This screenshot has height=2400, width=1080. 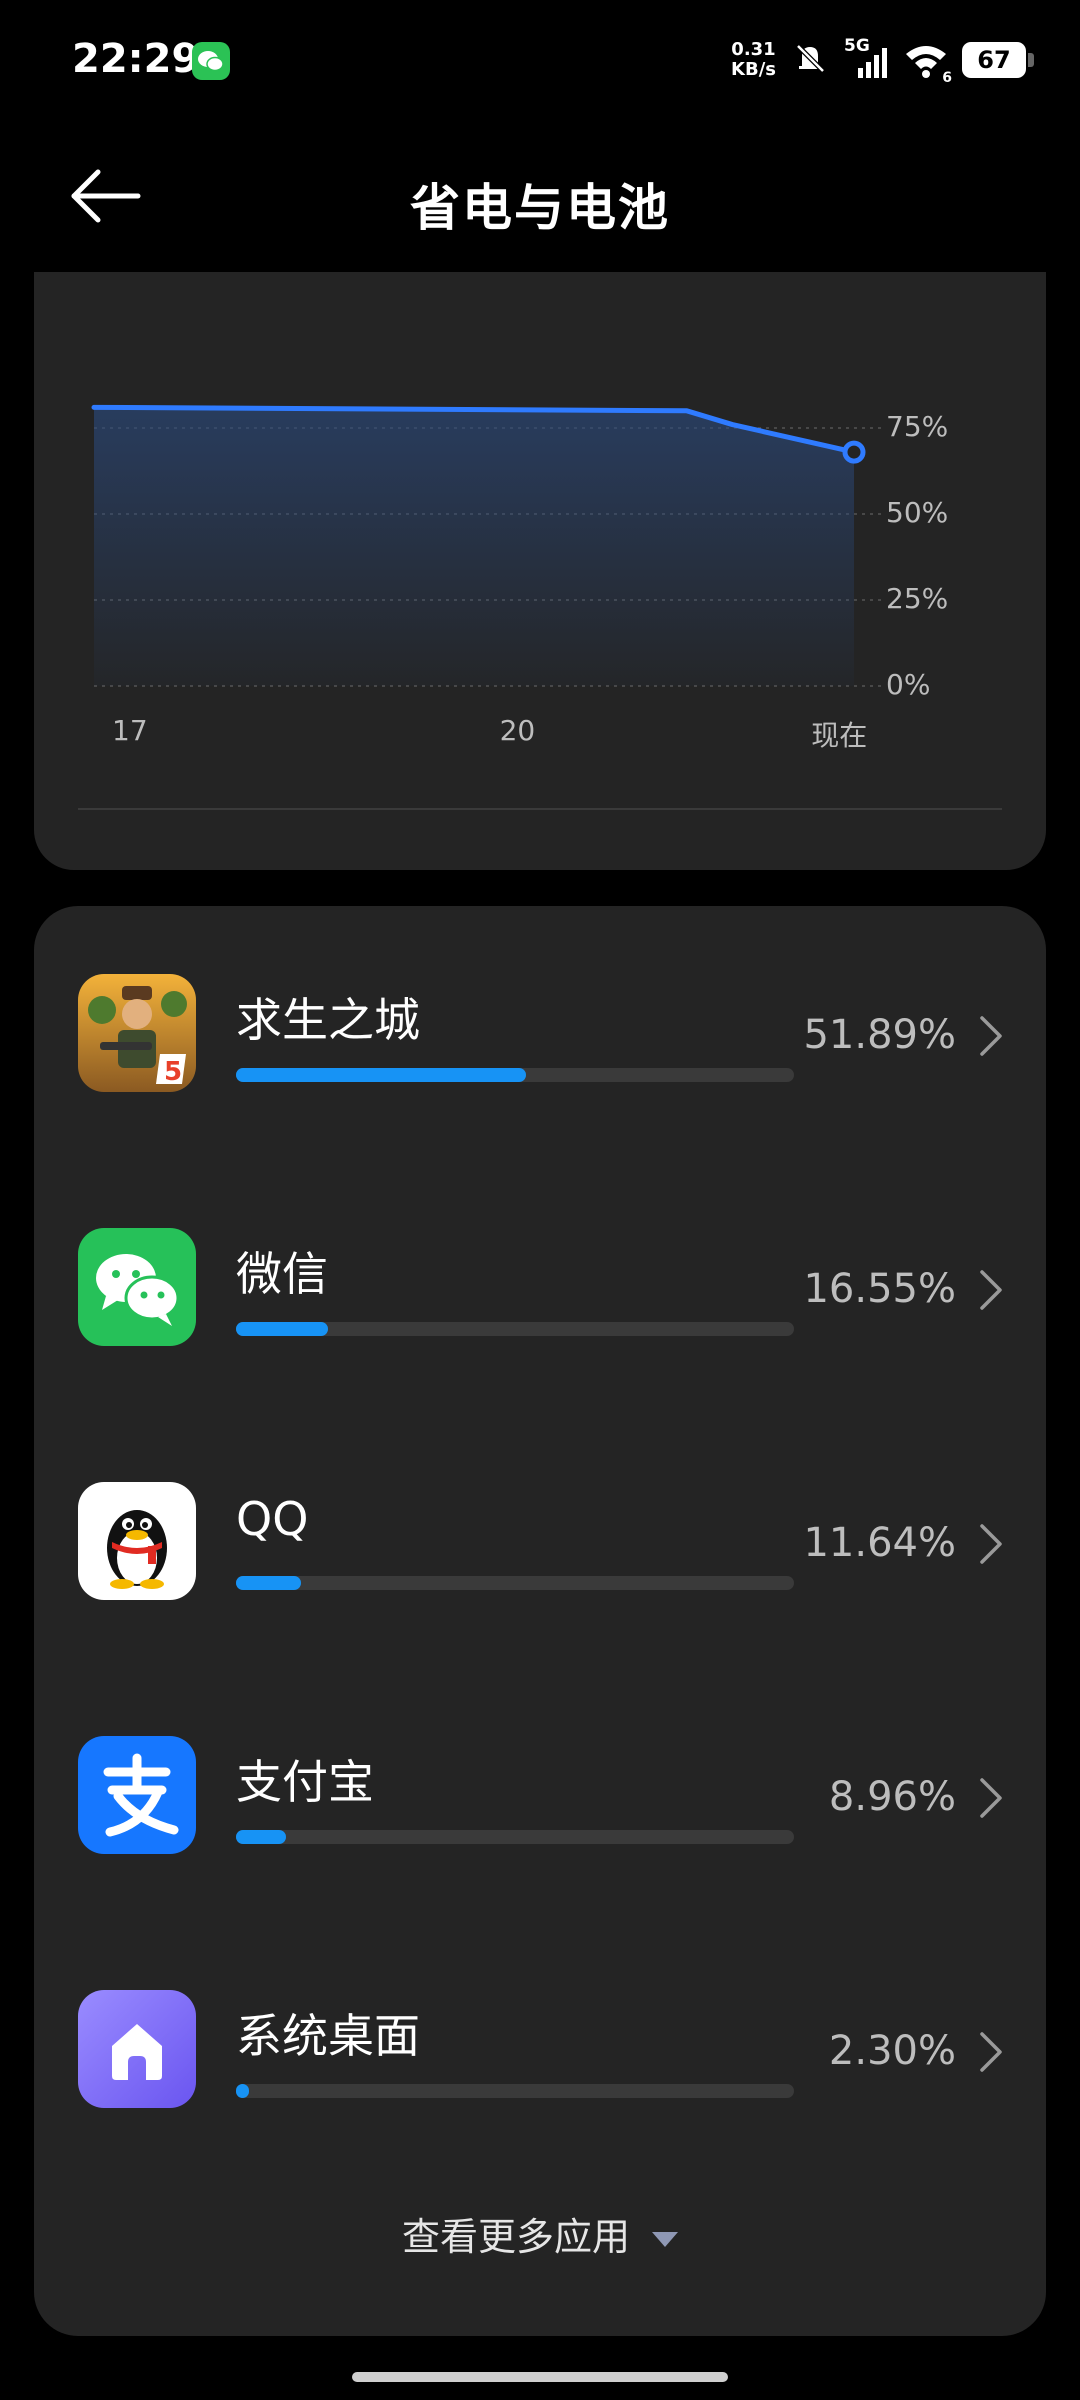 I want to click on divider, so click(x=540, y=809).